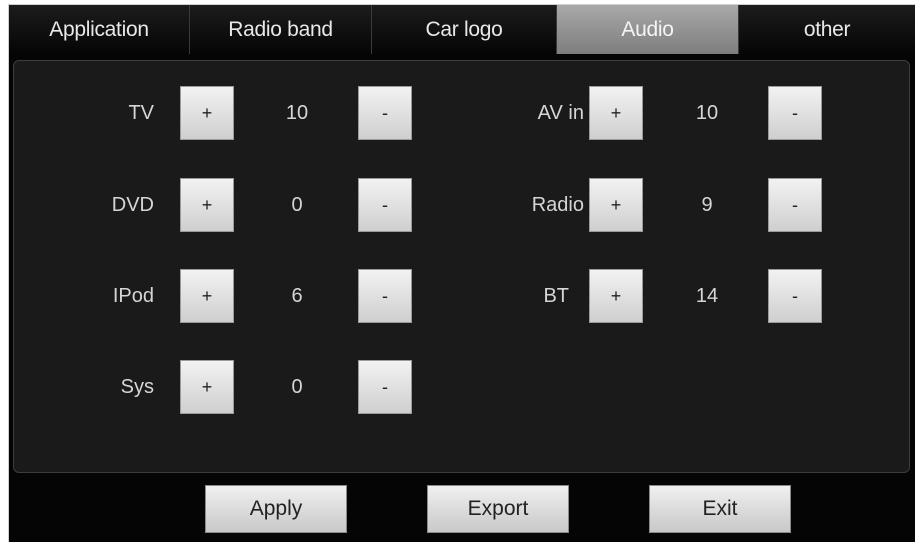 The height and width of the screenshot is (542, 917). Describe the element at coordinates (707, 113) in the screenshot. I see `av-in-level-value: 10` at that location.